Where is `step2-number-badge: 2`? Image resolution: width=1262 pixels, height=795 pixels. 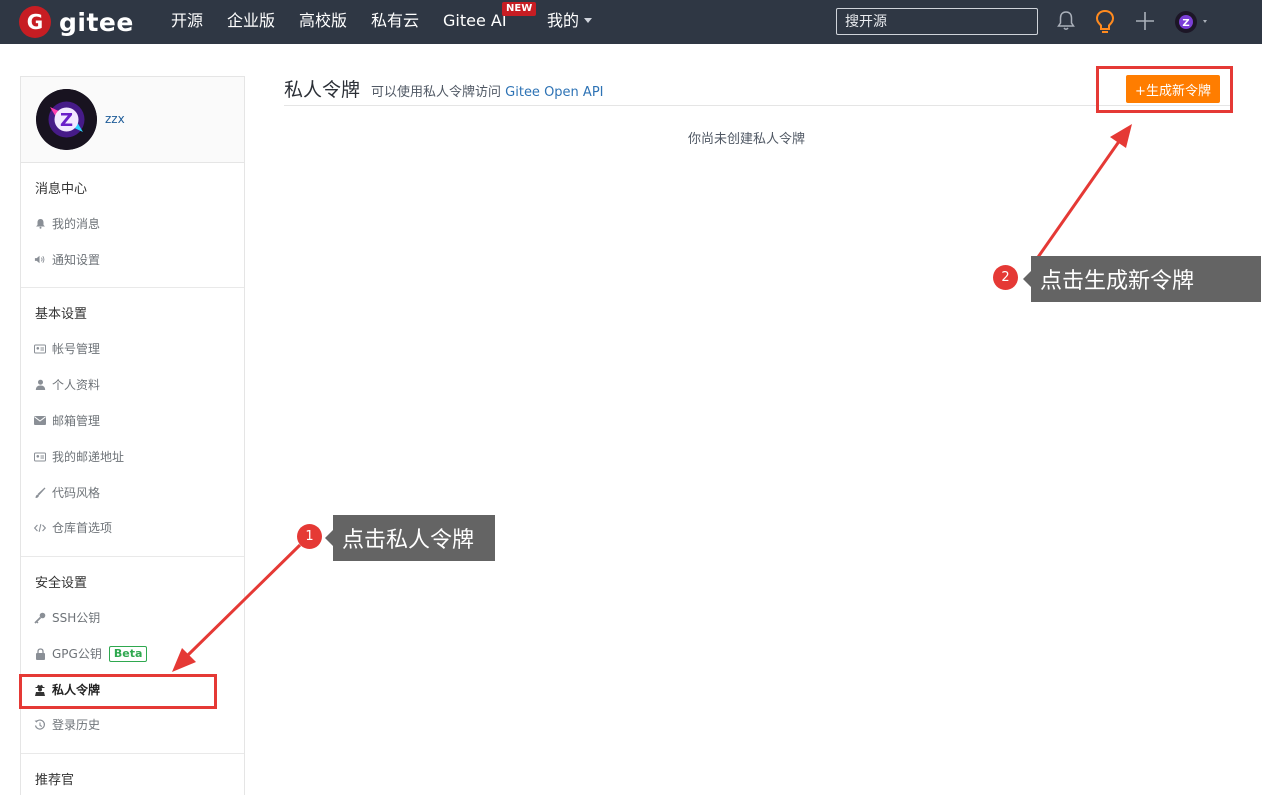
step2-number-badge: 2 is located at coordinates (1005, 277).